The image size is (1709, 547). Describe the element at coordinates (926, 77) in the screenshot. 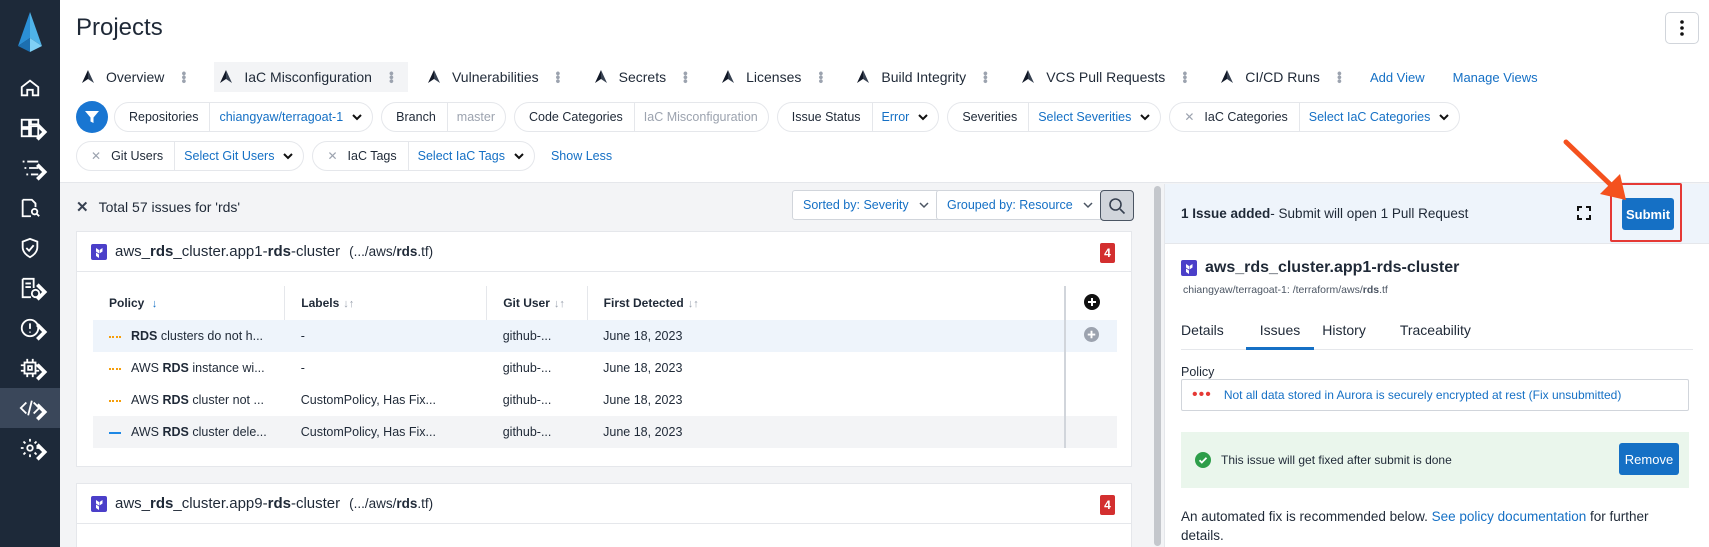

I see `tab-build-integrity: Build Integrity •••` at that location.